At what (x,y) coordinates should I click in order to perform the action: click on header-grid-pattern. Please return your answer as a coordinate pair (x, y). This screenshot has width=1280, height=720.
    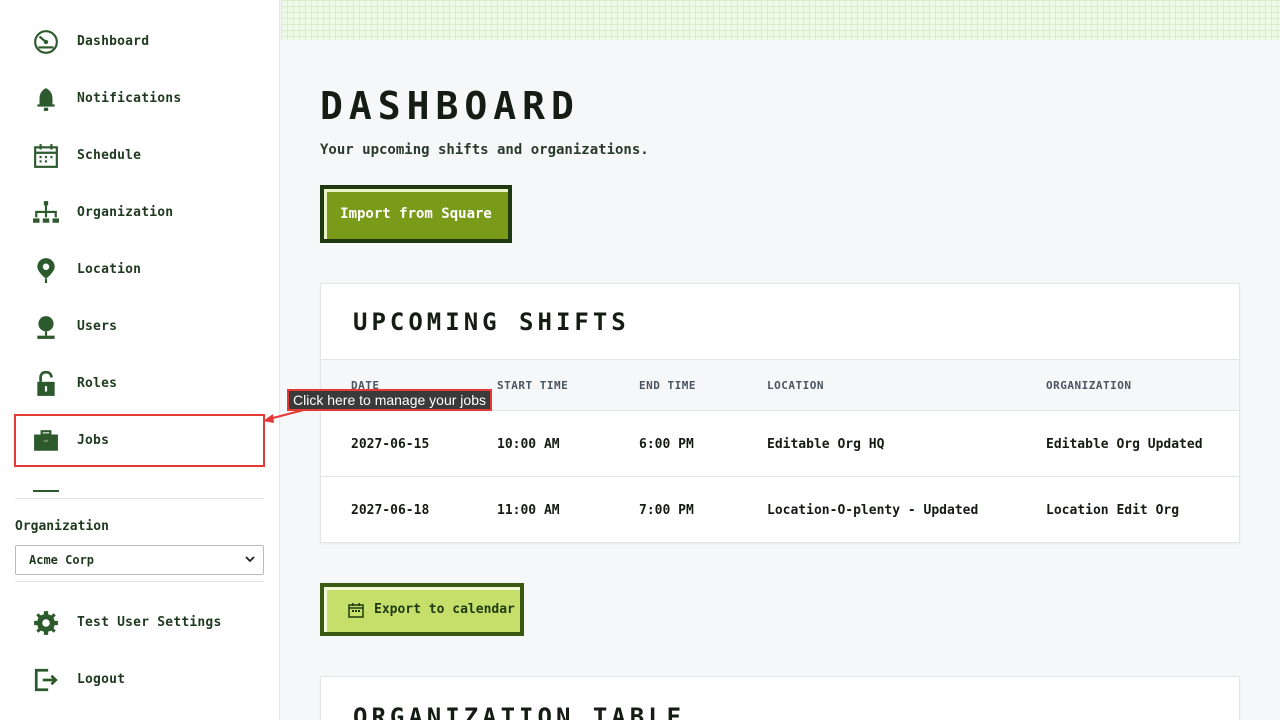
    Looking at the image, I should click on (780, 20).